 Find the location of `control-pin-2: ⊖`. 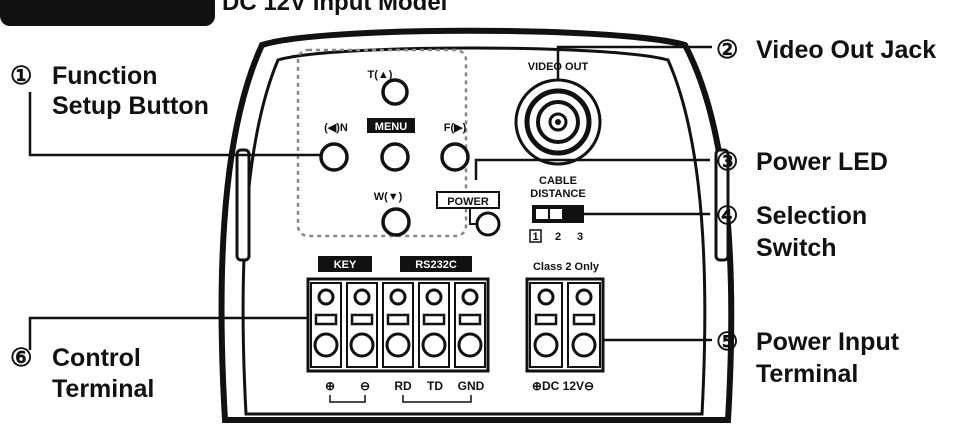

control-pin-2: ⊖ is located at coordinates (365, 386).